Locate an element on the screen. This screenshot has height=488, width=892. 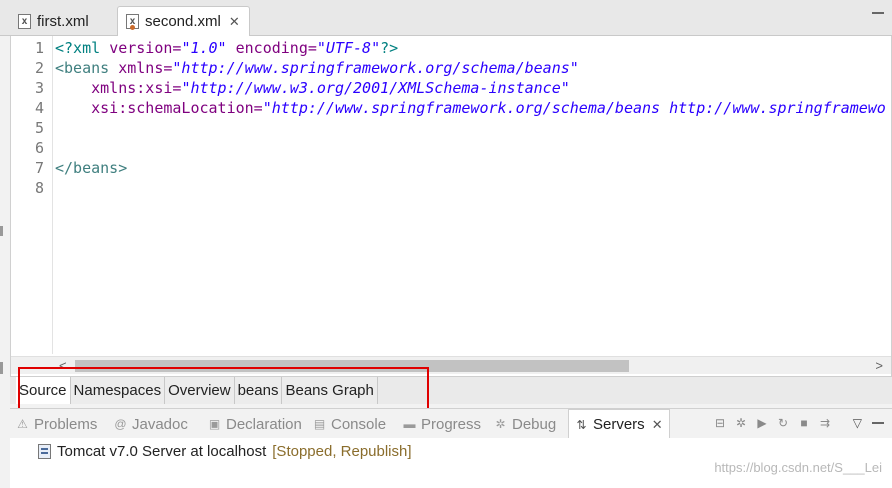
declaration-icon: ▣ is located at coordinates (214, 424).